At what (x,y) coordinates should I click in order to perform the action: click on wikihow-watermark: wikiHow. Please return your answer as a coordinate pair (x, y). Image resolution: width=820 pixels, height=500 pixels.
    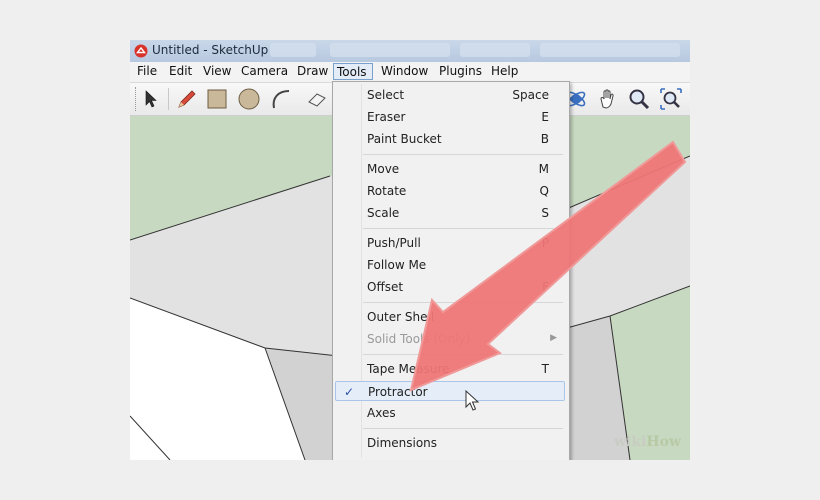
    Looking at the image, I should click on (647, 442).